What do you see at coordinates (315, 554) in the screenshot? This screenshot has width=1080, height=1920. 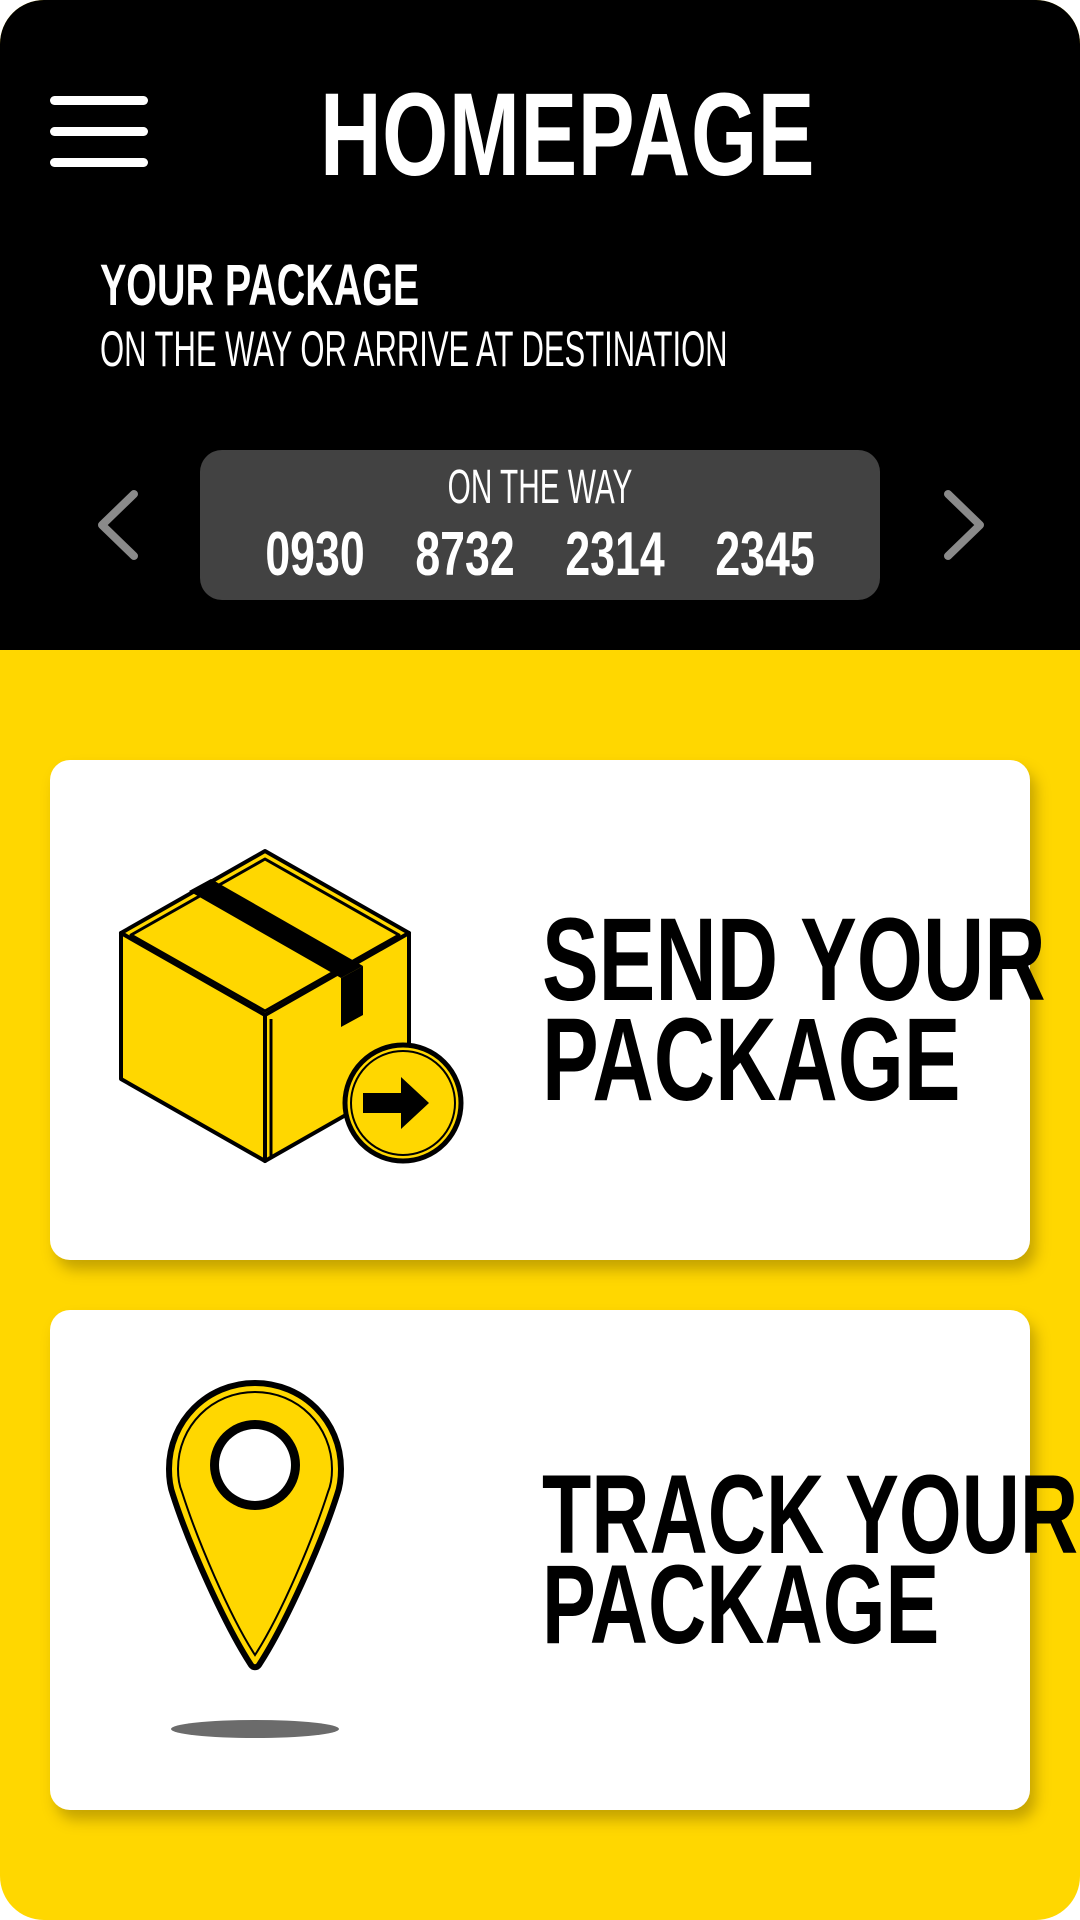 I see `tracking-number-group: 0930` at bounding box center [315, 554].